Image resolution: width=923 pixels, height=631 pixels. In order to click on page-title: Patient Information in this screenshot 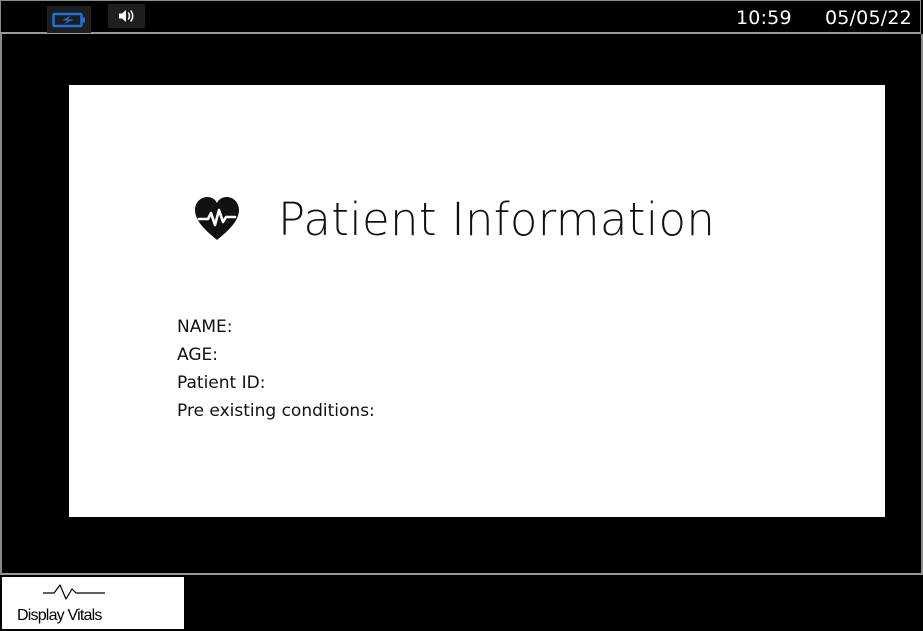, I will do `click(497, 219)`.